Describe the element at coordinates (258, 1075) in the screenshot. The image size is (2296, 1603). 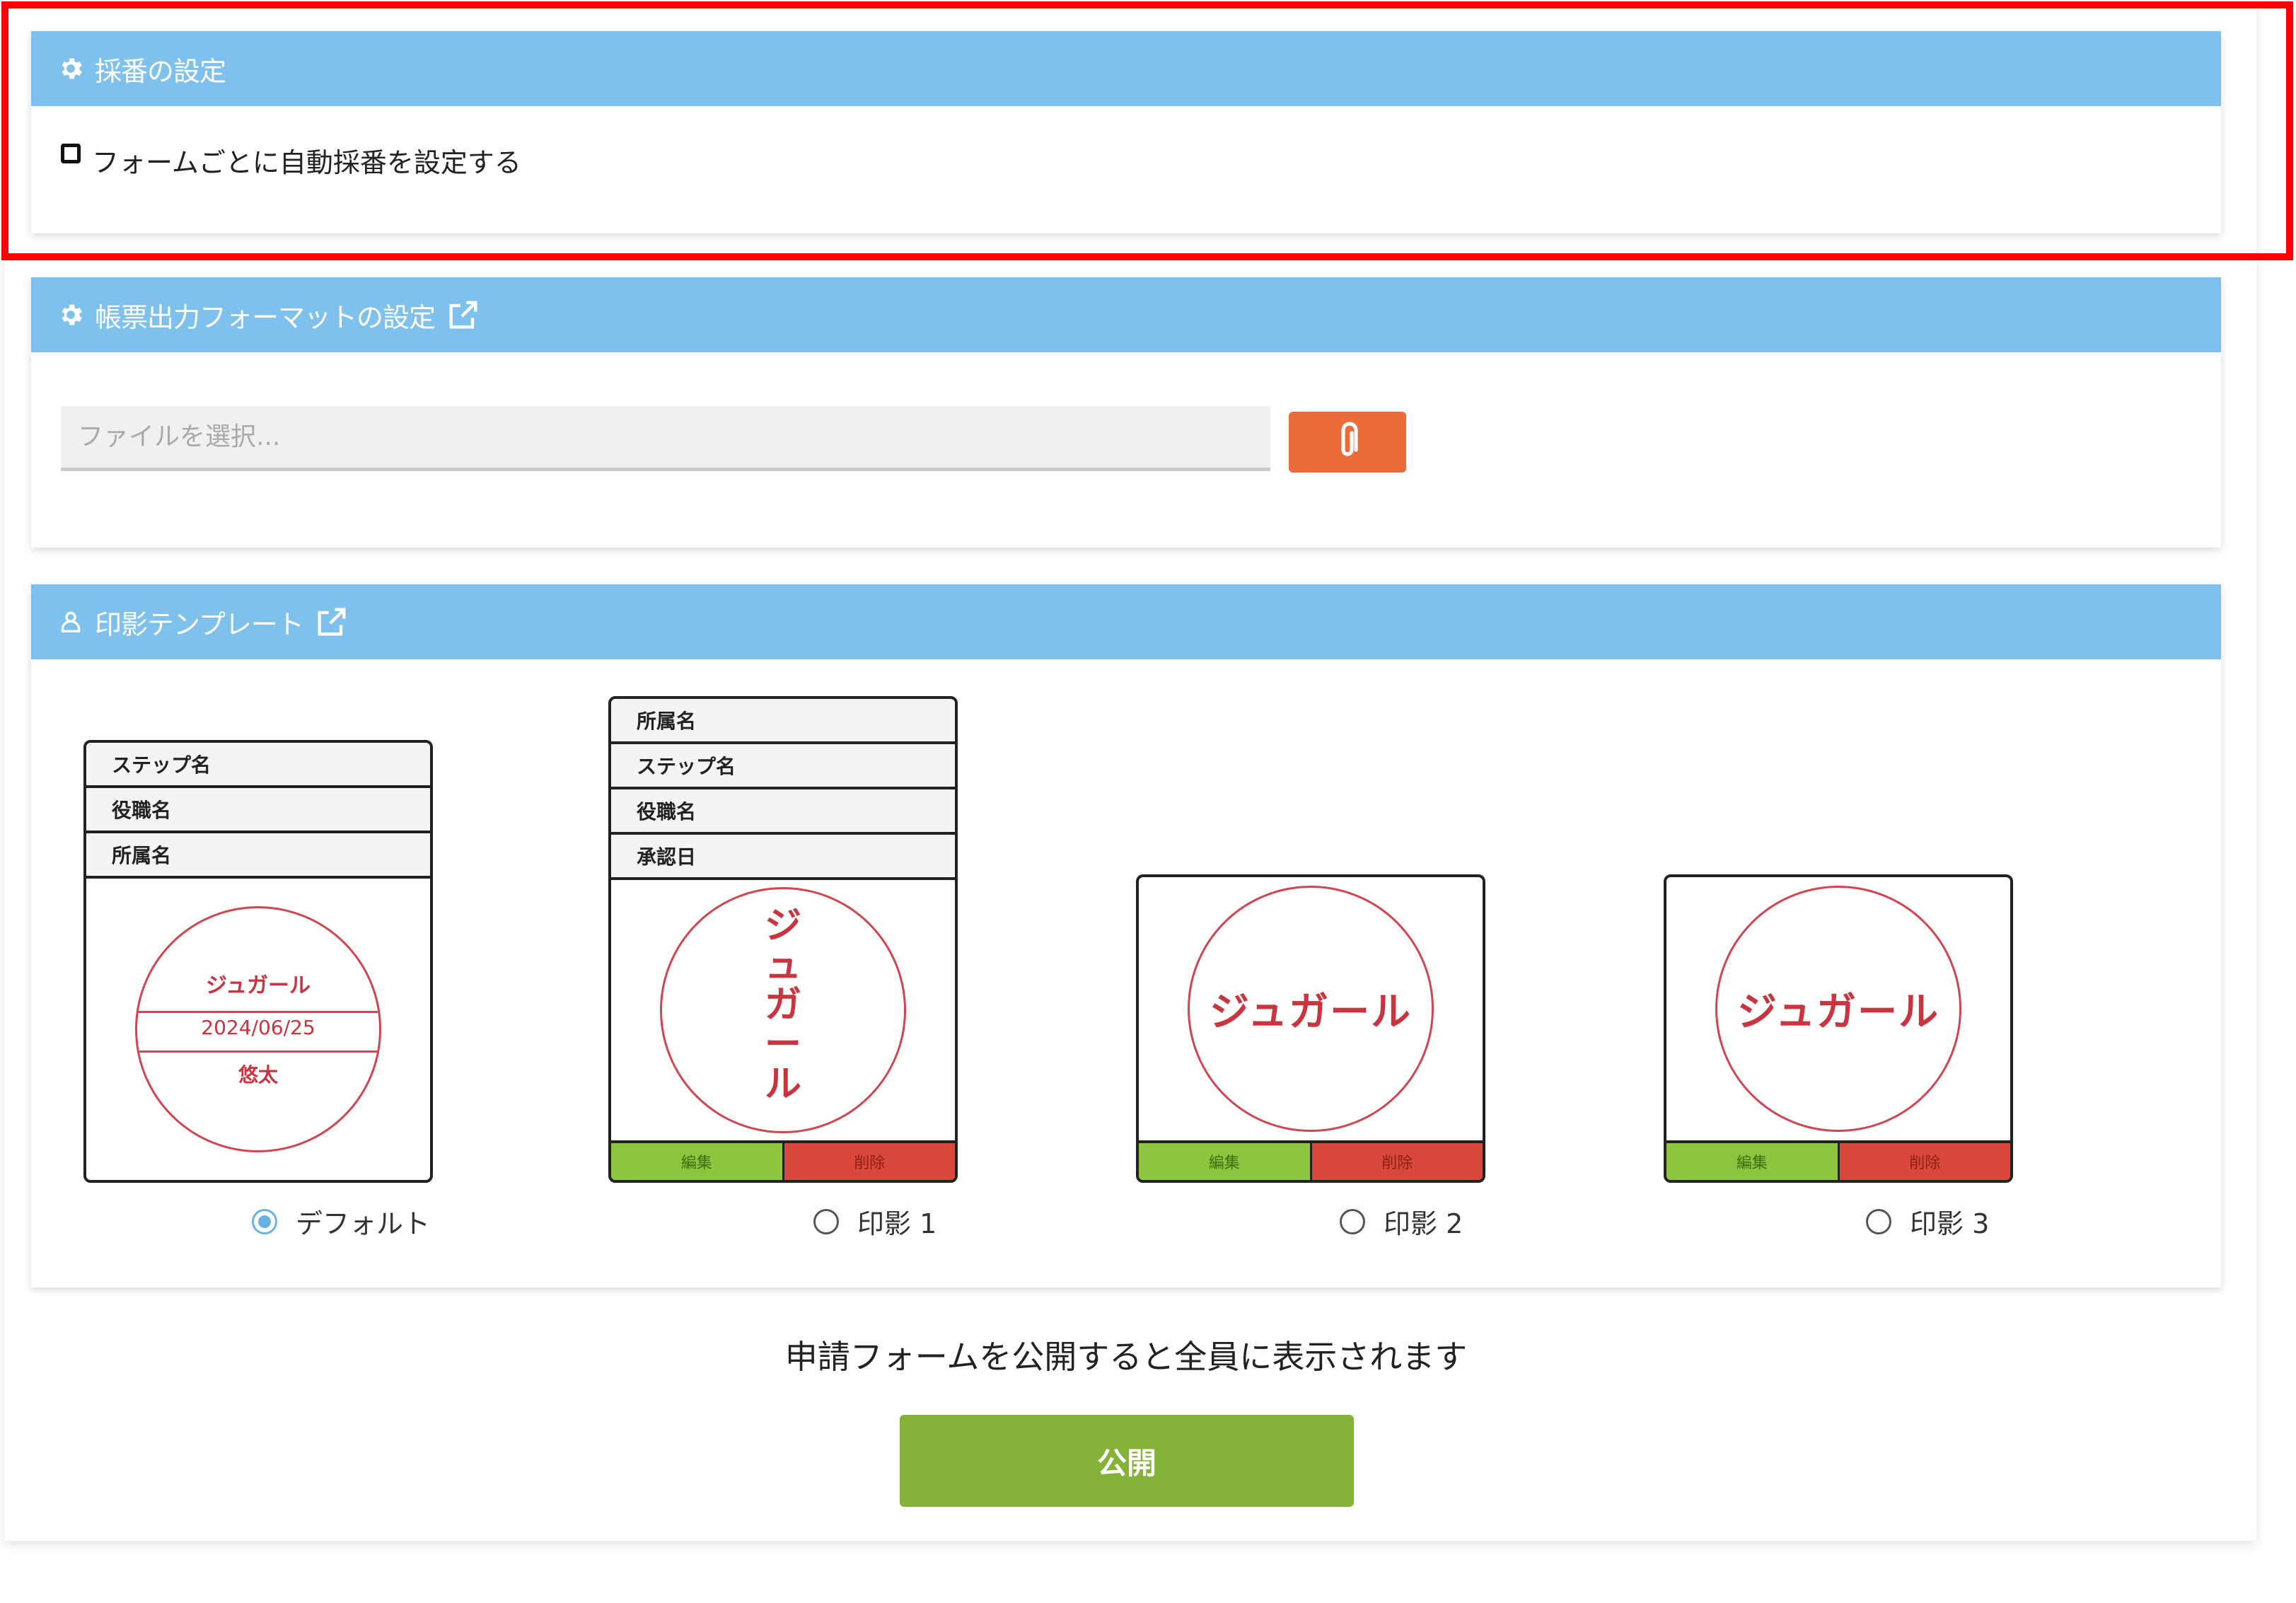
I see `stamp-person-text: 悠太` at that location.